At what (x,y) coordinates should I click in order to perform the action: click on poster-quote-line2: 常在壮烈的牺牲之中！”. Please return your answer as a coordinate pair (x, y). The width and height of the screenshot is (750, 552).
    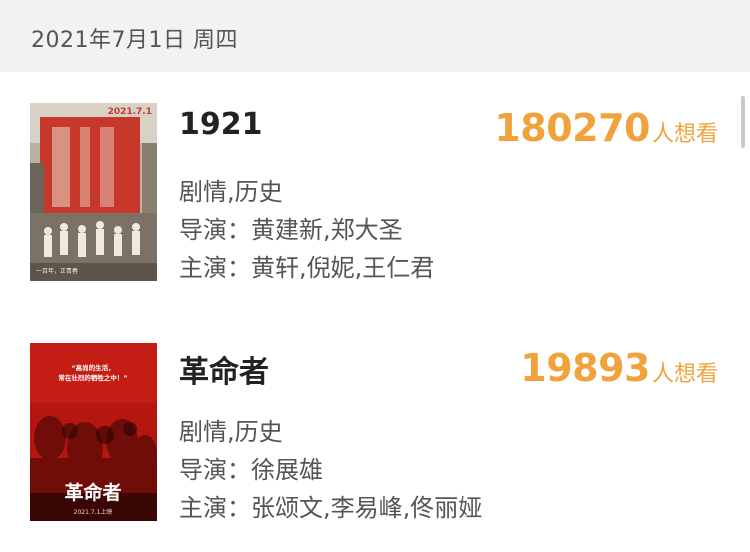
    Looking at the image, I should click on (92, 377).